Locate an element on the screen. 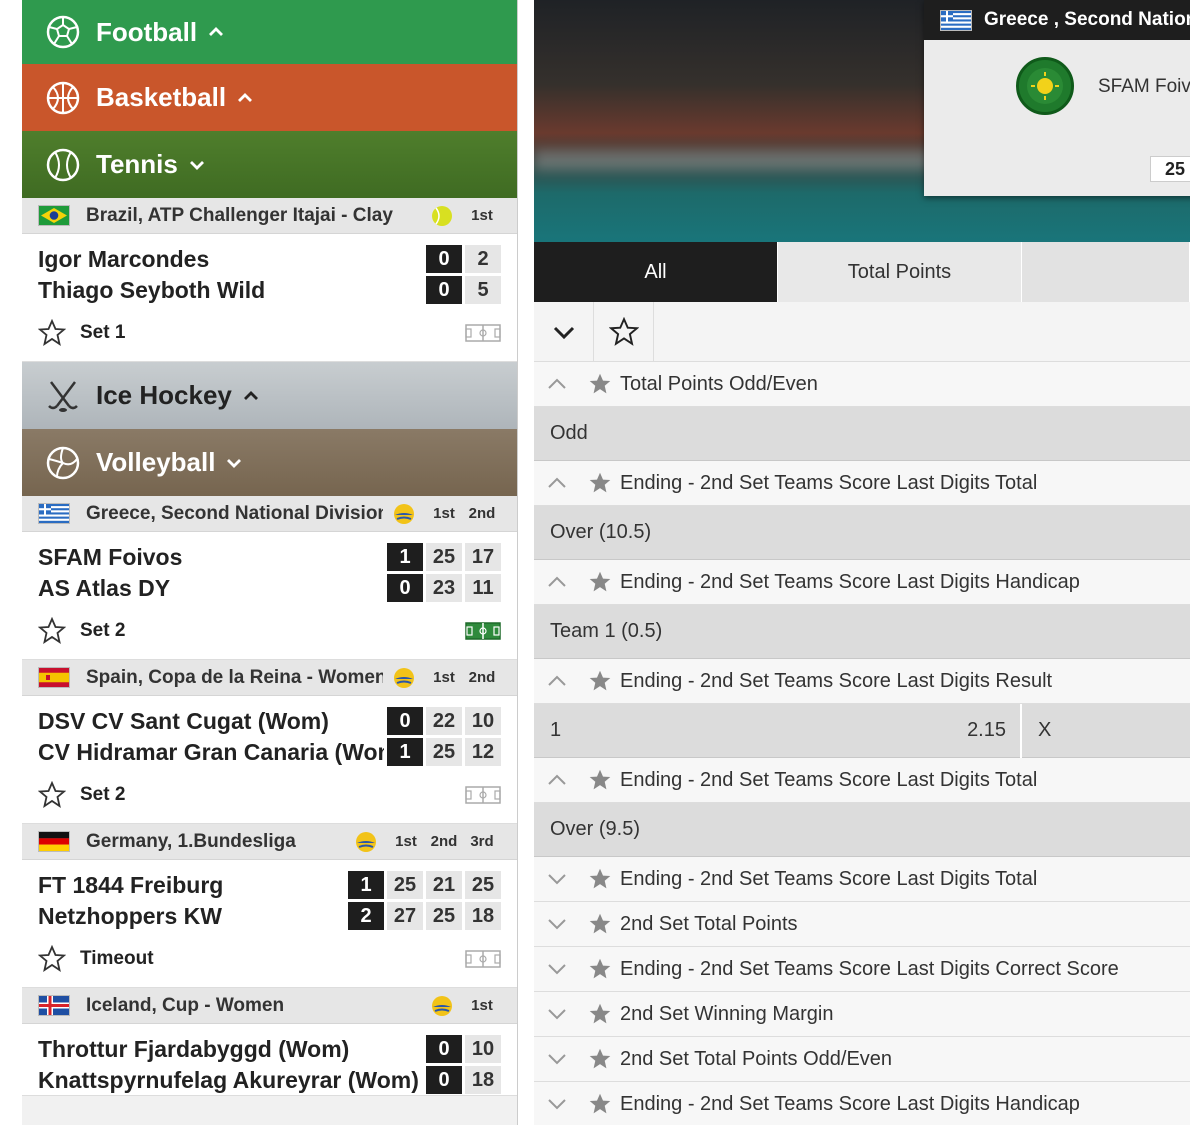  set-label: 2nd is located at coordinates (482, 513).